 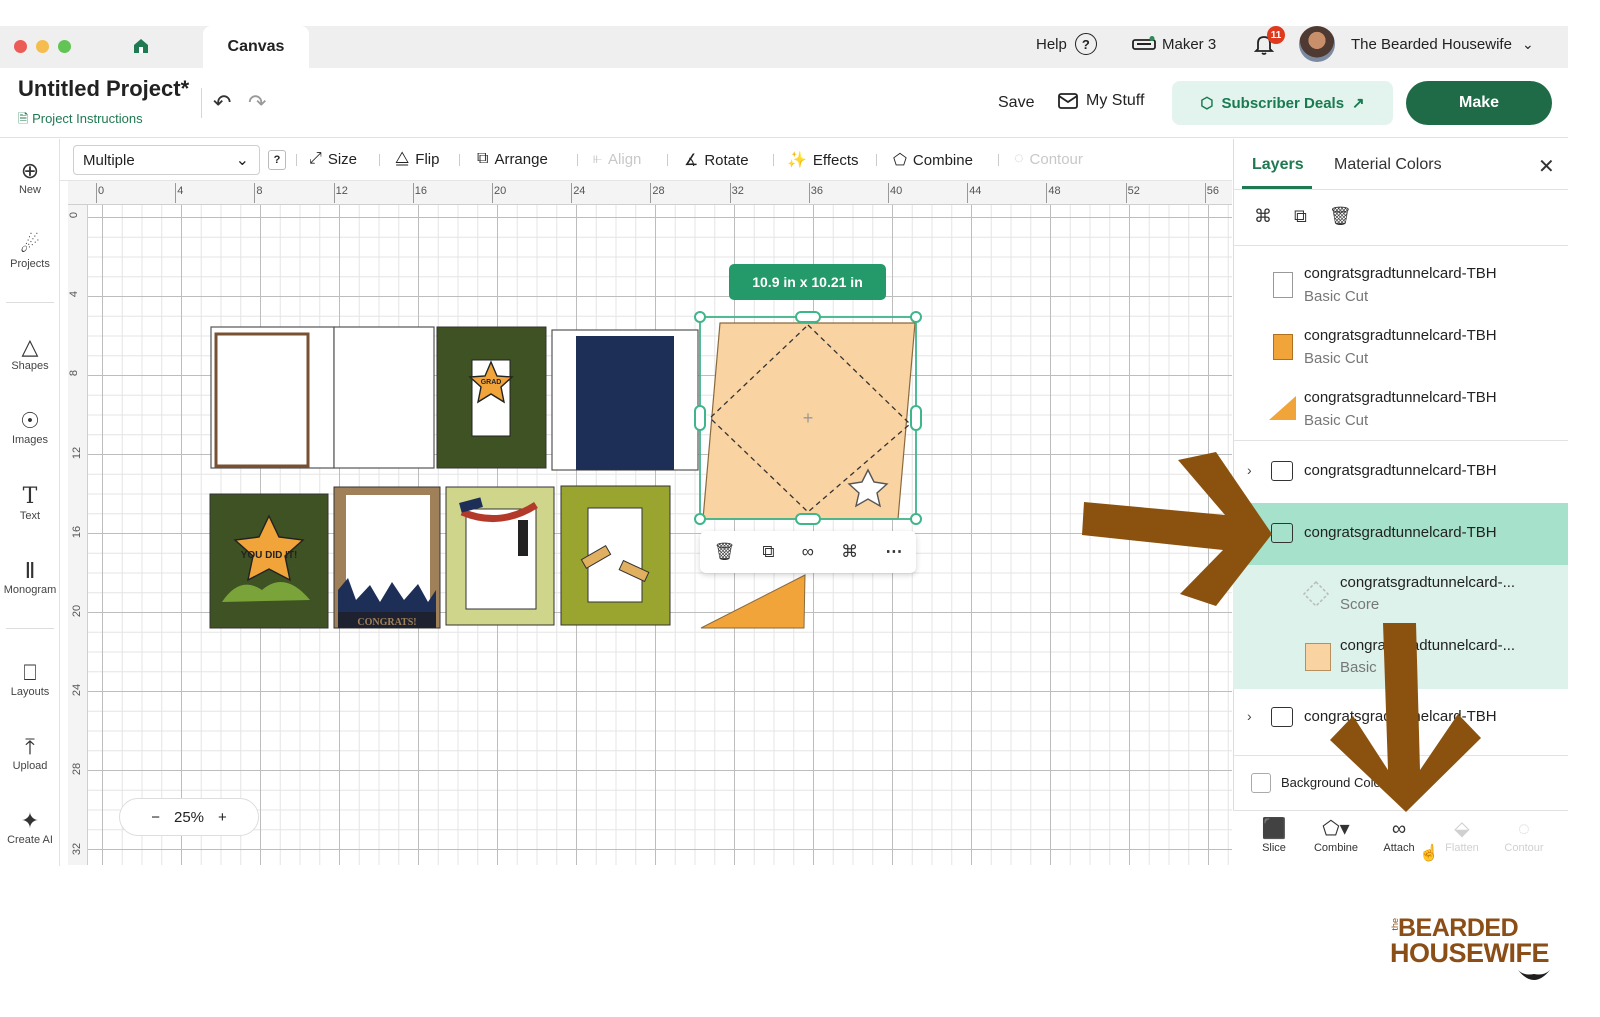 I want to click on logo-line2: HOUSEWIFE, so click(x=1470, y=953).